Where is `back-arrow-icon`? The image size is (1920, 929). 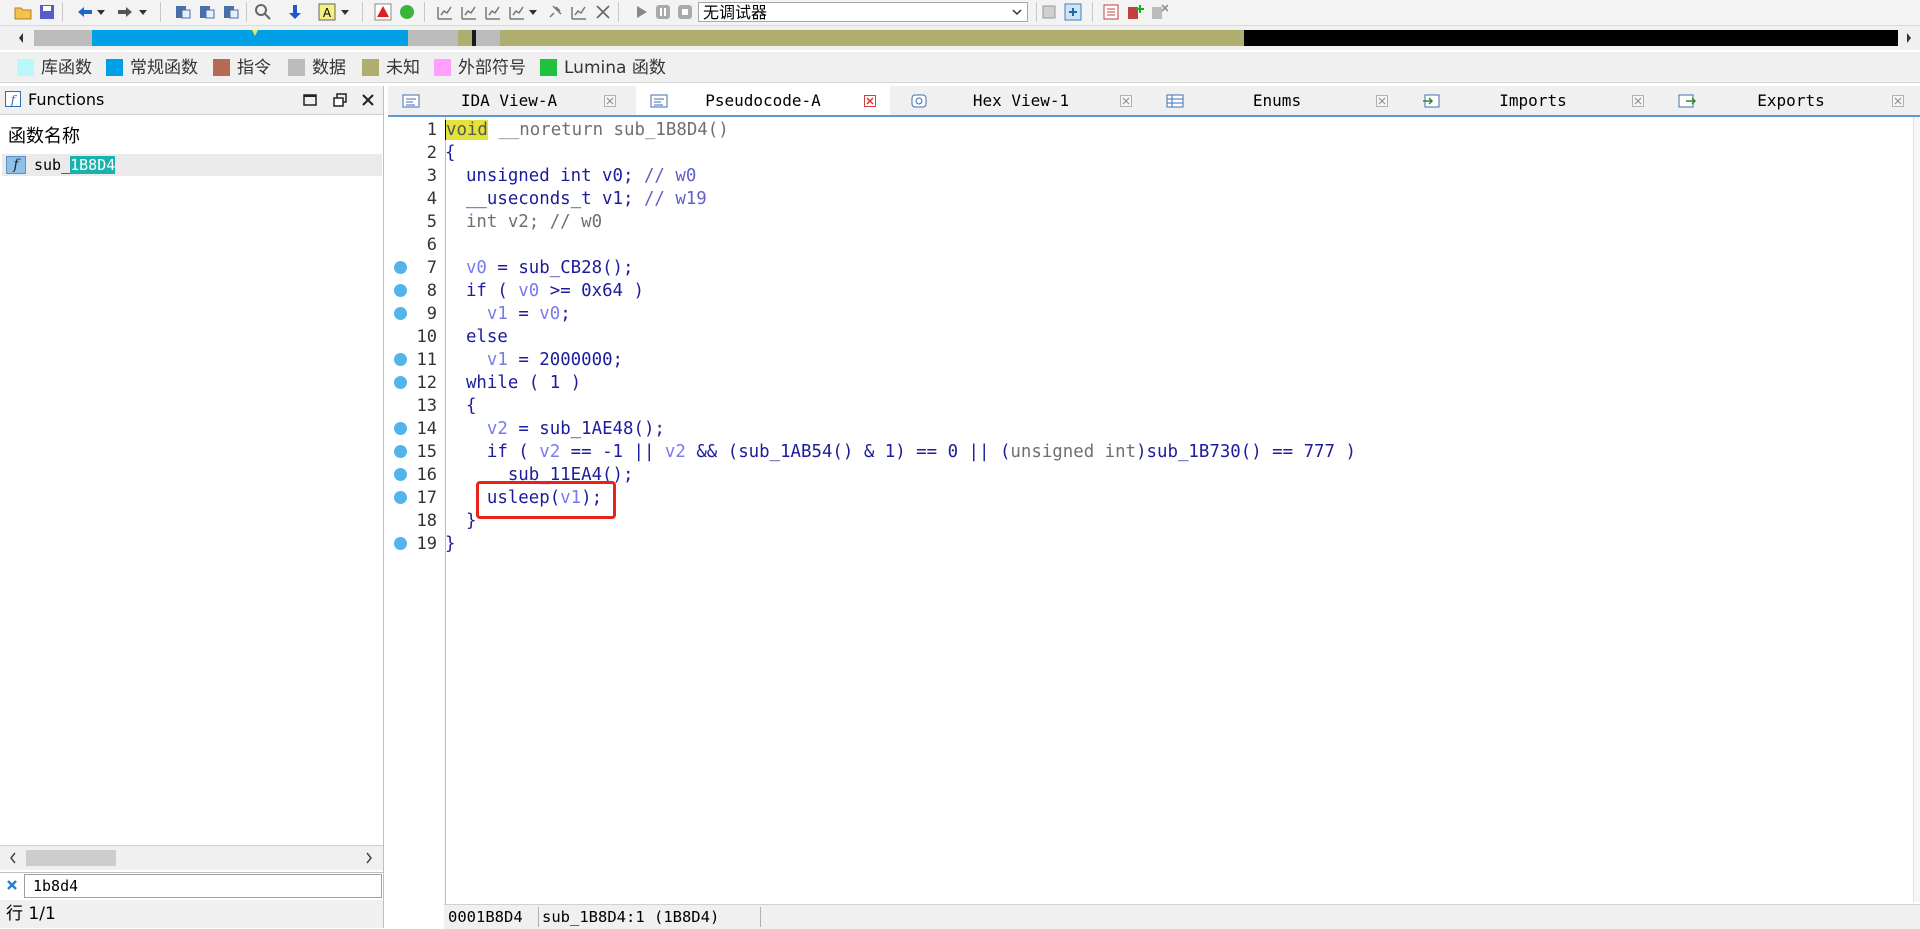 back-arrow-icon is located at coordinates (85, 12).